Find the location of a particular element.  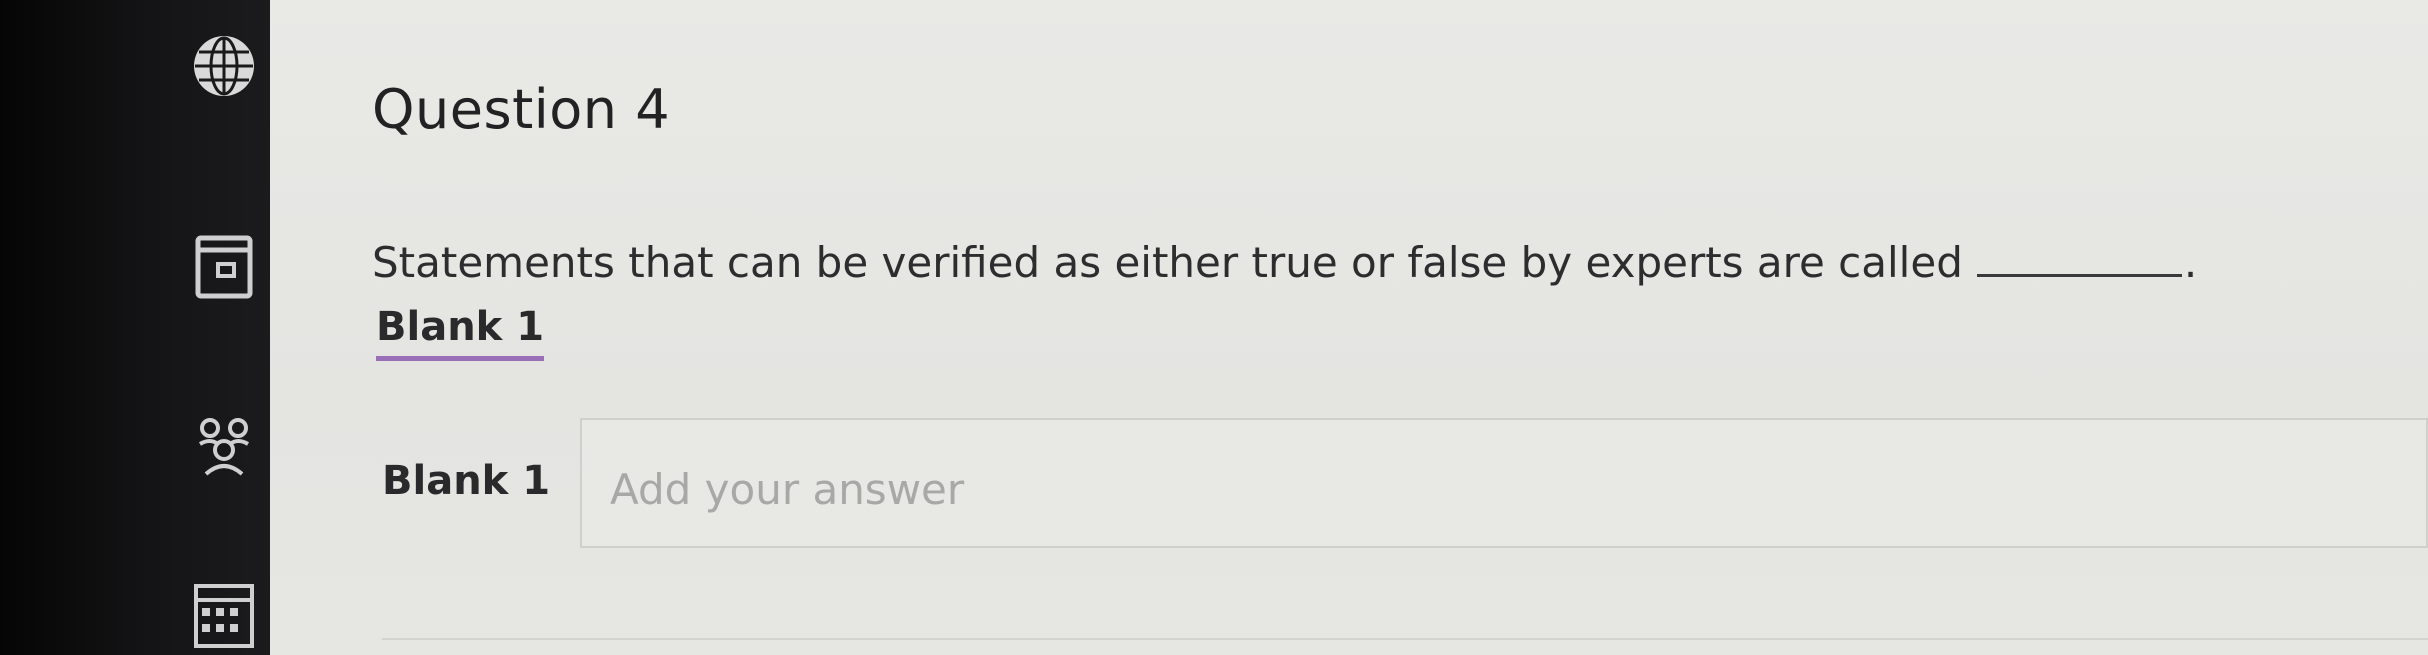

answer-label: Blank 1 is located at coordinates (466, 481).